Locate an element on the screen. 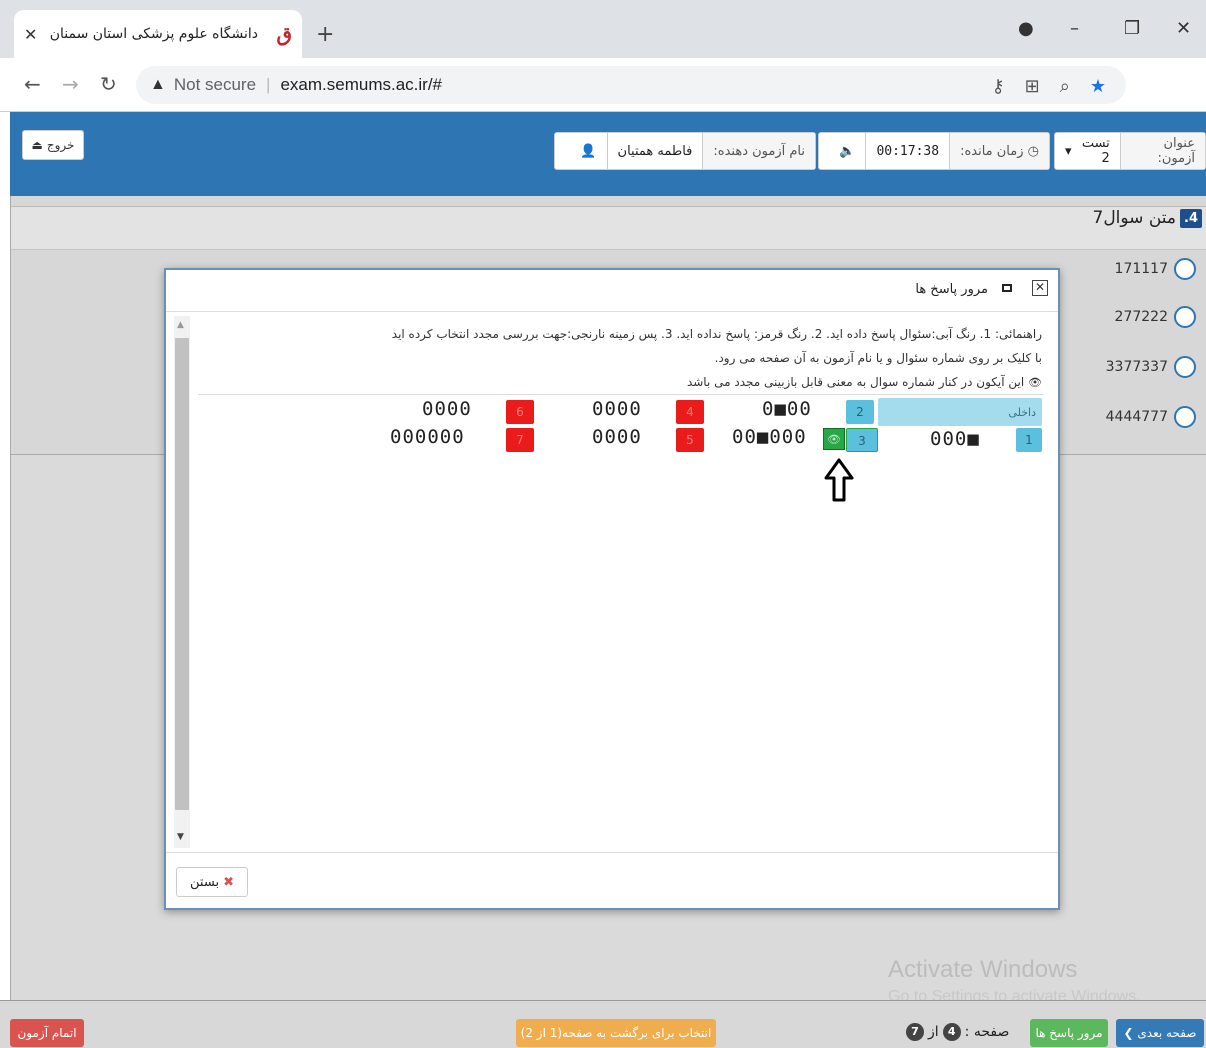 This screenshot has height=1048, width=1206. chevron-left-icon: ❮ is located at coordinates (1130, 1033).